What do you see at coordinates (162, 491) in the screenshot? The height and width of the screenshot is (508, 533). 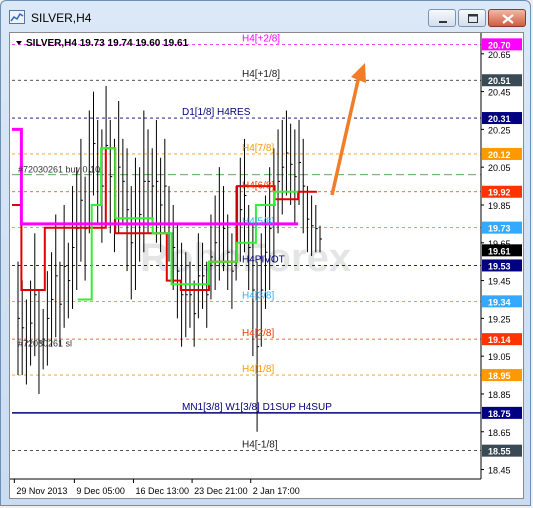 I see `time-tick-label: 16 Dec 13:00` at bounding box center [162, 491].